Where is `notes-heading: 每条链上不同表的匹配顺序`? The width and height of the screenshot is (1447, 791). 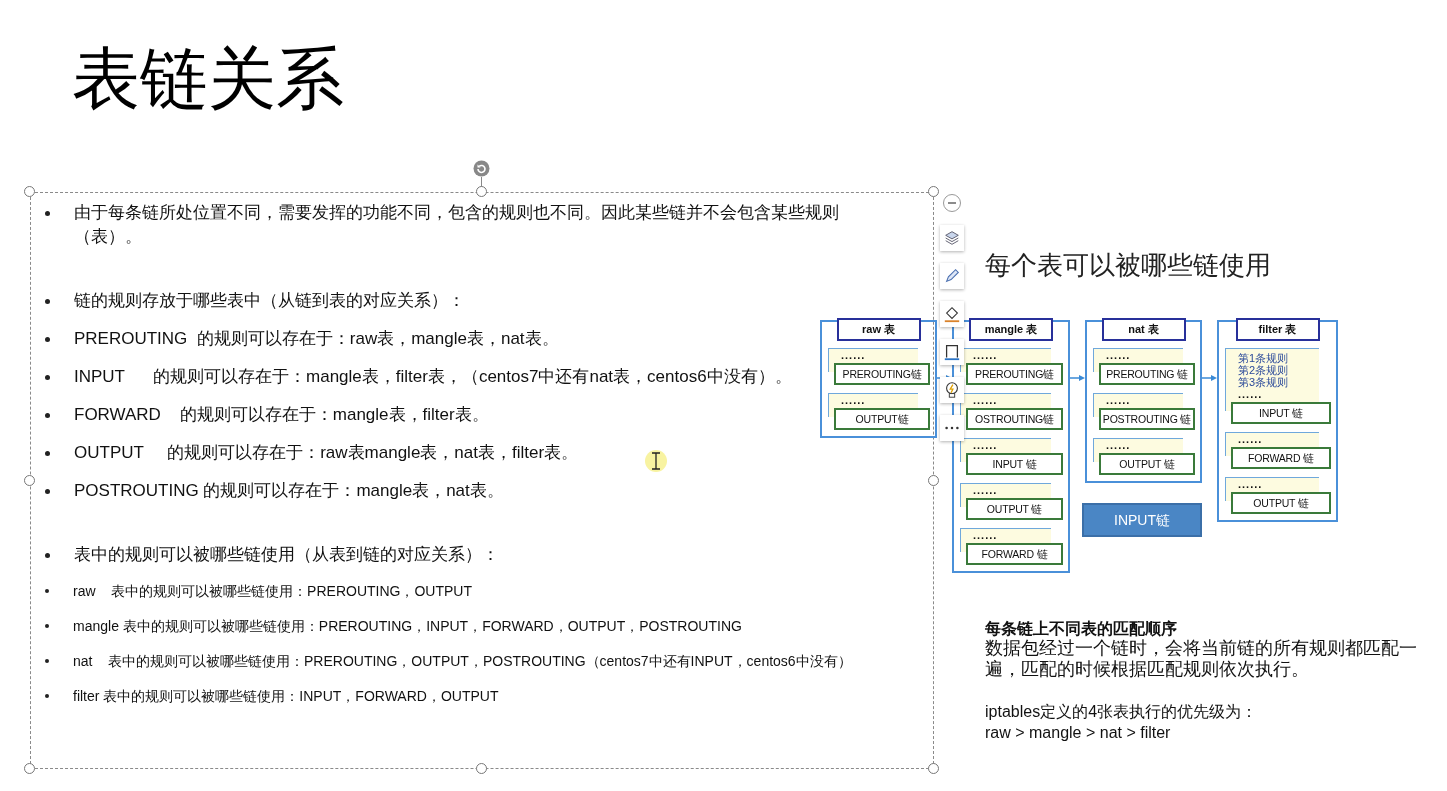
notes-heading: 每条链上不同表的匹配顺序 is located at coordinates (1081, 628).